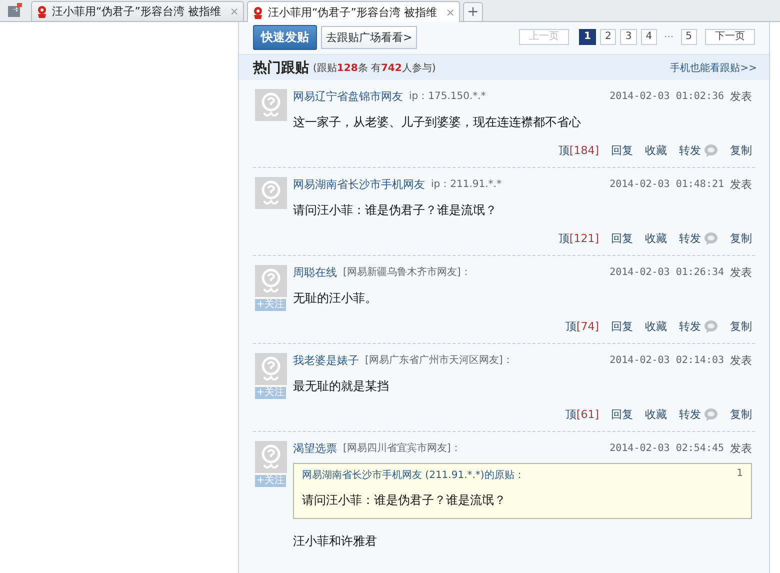 The width and height of the screenshot is (780, 573). I want to click on page-number-button: 4, so click(649, 37).